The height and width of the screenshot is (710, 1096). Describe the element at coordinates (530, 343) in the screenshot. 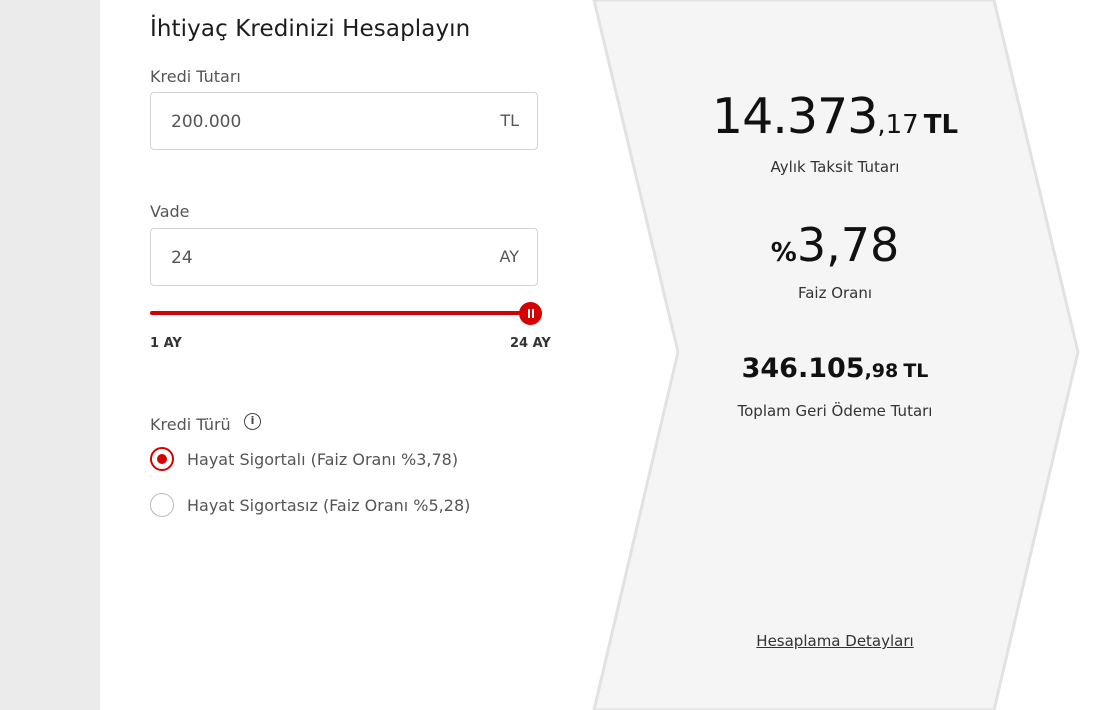

I see `slider-max-label: 24 AY` at that location.